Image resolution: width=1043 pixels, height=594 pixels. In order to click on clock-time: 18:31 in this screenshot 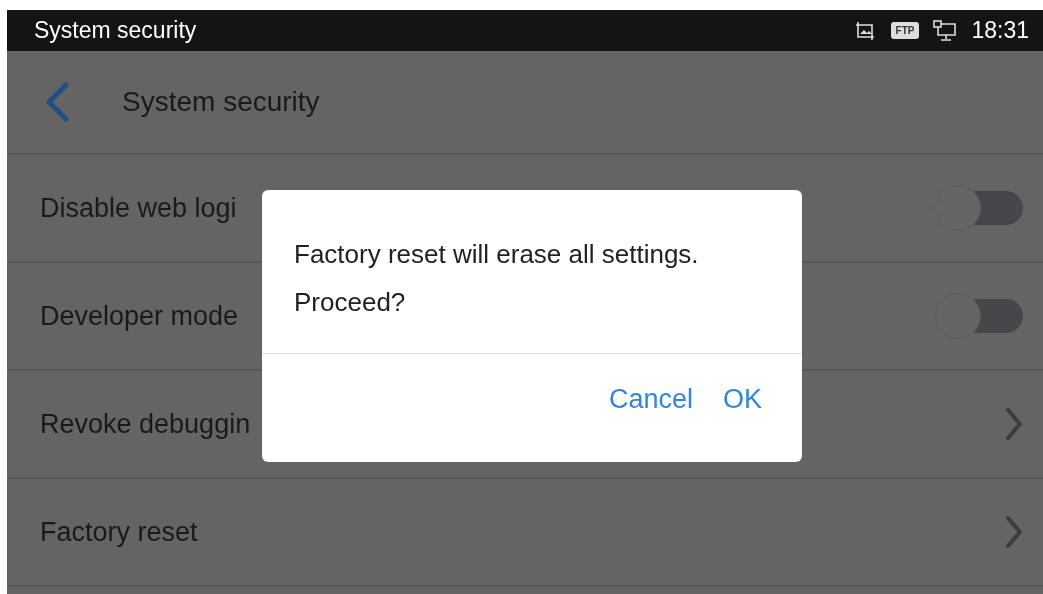, I will do `click(1000, 30)`.